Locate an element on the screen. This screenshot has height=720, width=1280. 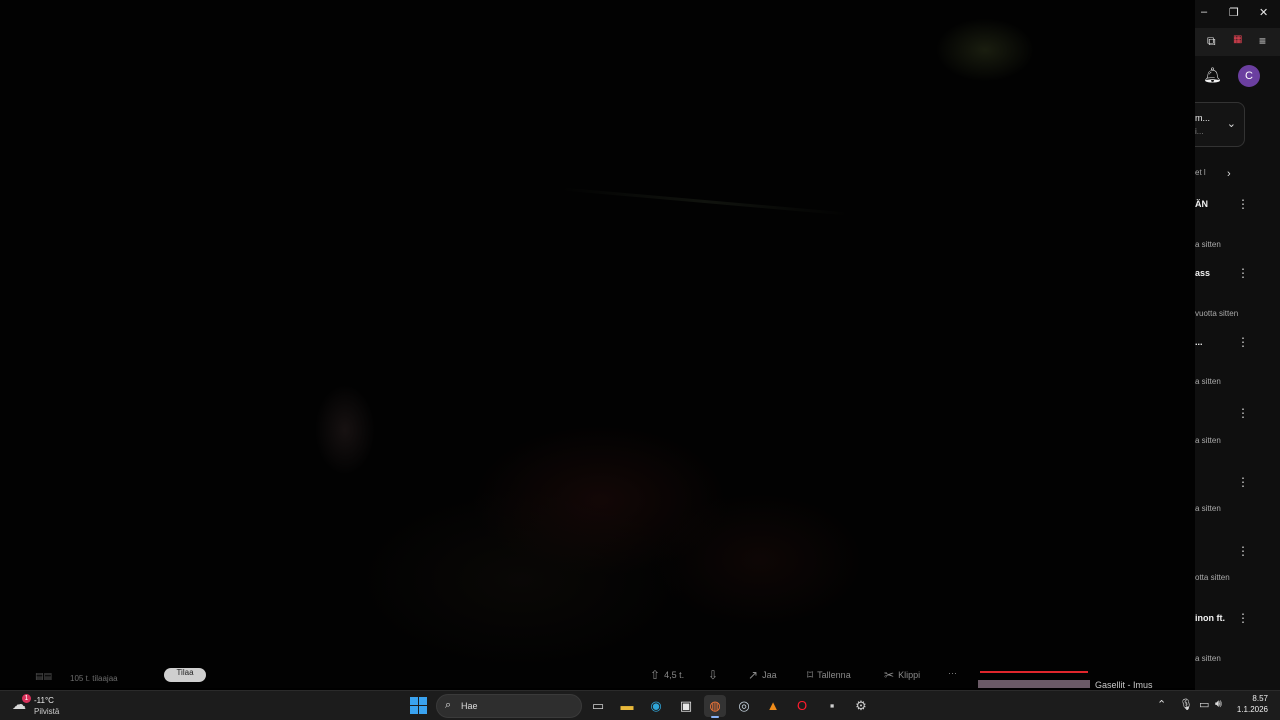
taskbar-app-firefox: ◍ is located at coordinates (715, 706).